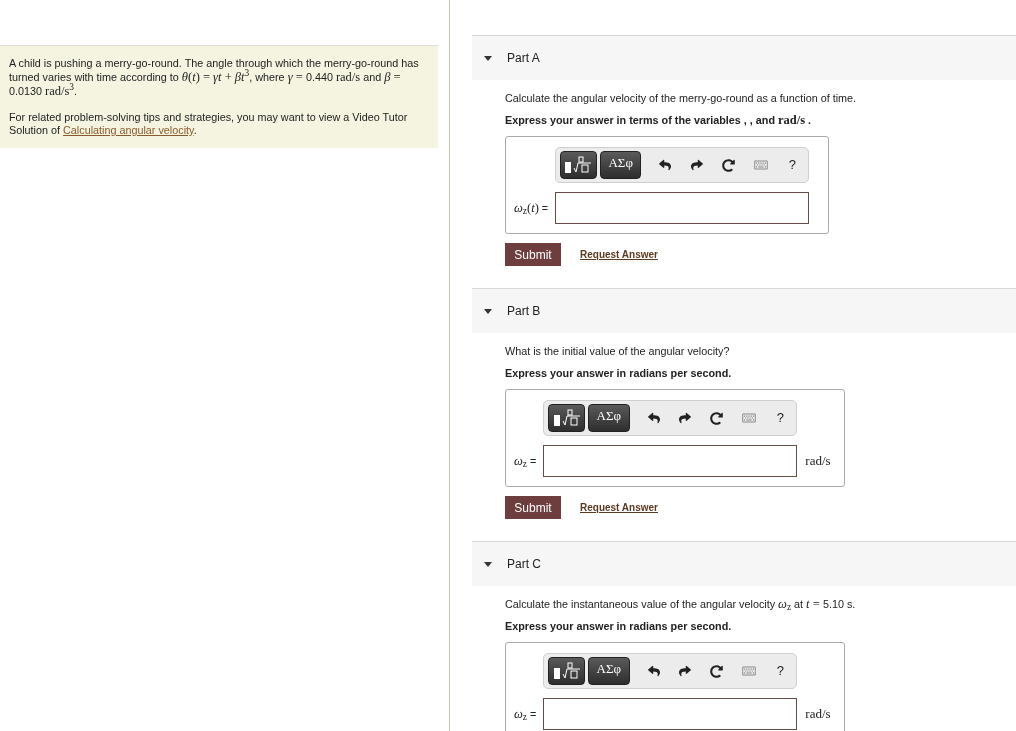 This screenshot has width=1016, height=731. What do you see at coordinates (617, 351) in the screenshot?
I see `question-text: What is the initial value of the angular velocity?` at bounding box center [617, 351].